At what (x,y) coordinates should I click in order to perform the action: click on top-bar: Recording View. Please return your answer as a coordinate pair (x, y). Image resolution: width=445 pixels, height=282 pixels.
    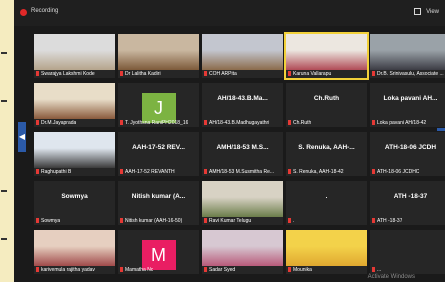
    Looking at the image, I should click on (229, 13).